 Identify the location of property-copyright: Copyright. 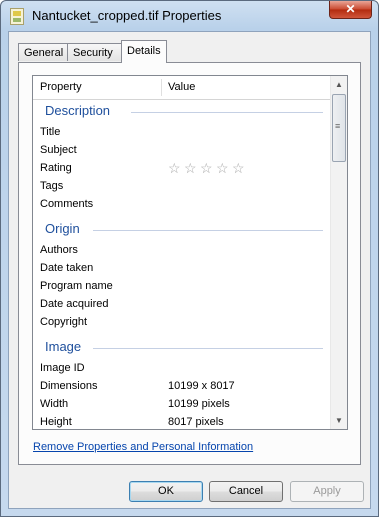
(63, 322).